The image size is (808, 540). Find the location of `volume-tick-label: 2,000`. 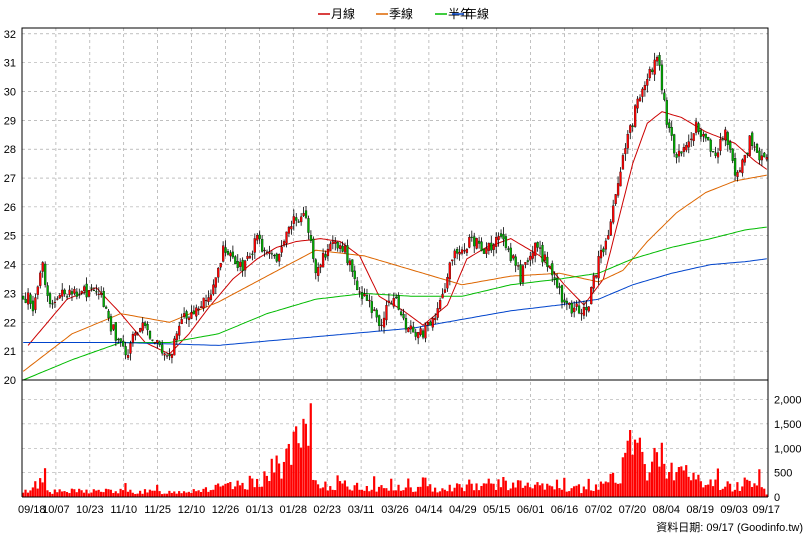

volume-tick-label: 2,000 is located at coordinates (788, 401).